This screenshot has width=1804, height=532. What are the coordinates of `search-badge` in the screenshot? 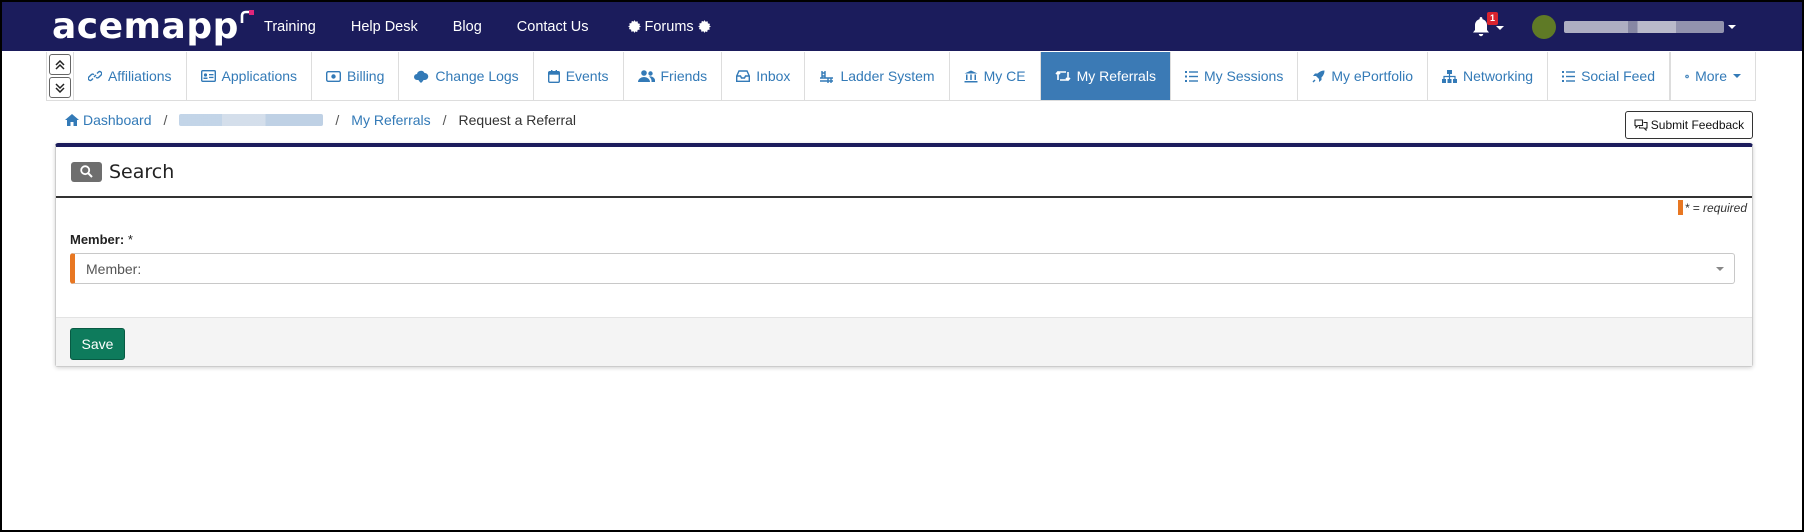 It's located at (86, 171).